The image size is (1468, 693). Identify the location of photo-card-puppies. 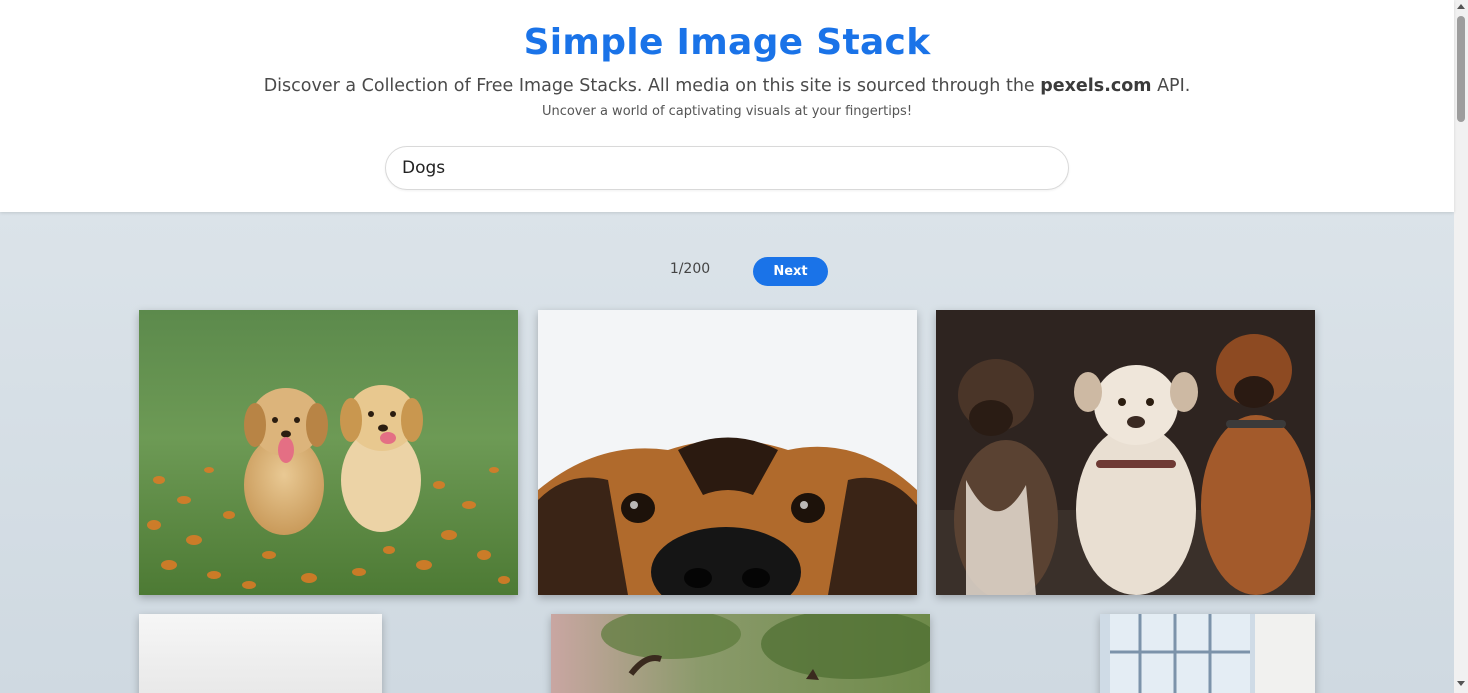
(328, 452).